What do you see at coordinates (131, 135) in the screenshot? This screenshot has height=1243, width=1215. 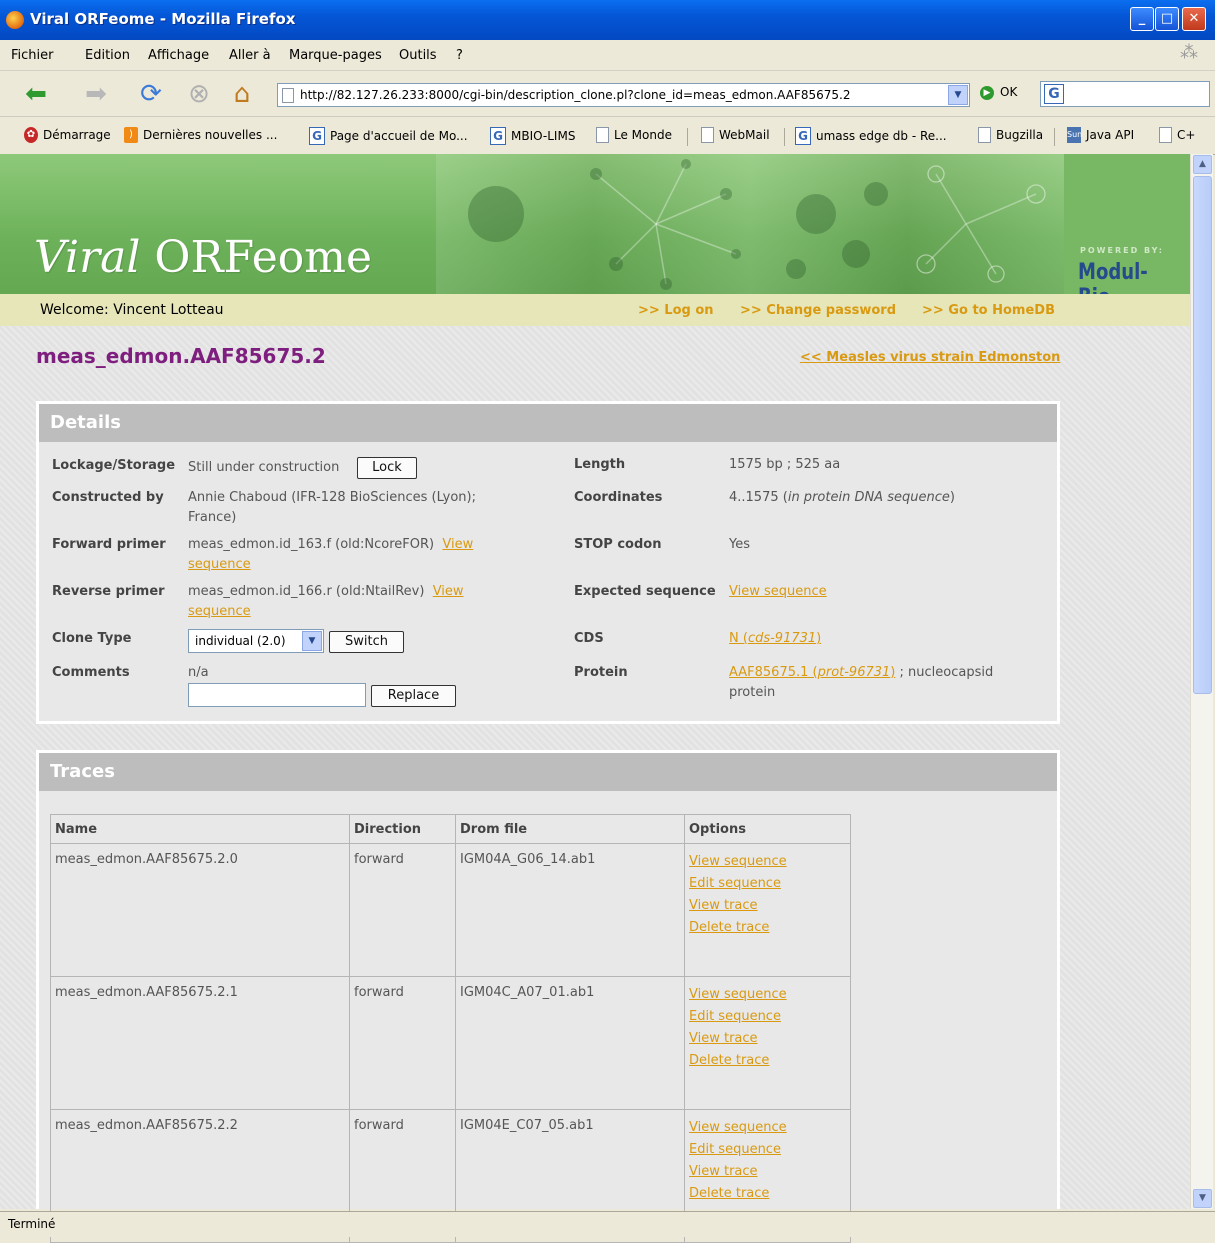 I see `rss-icon: )` at bounding box center [131, 135].